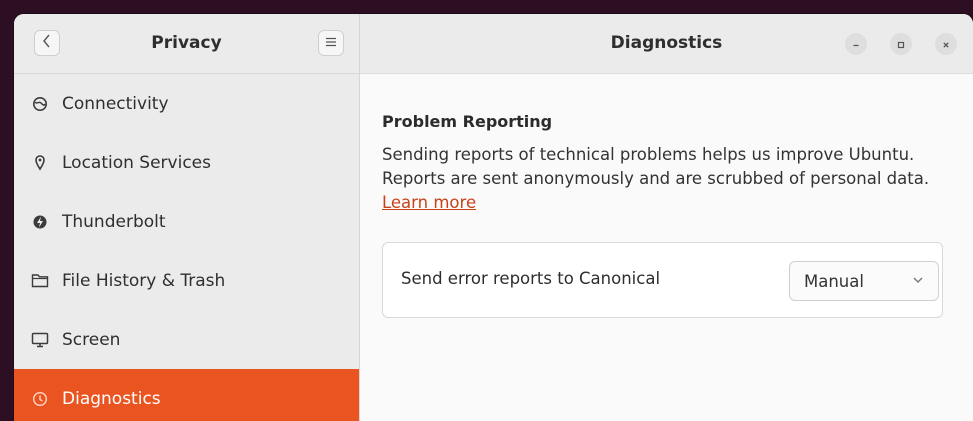 This screenshot has height=421, width=973. I want to click on section-title: Problem Reporting, so click(467, 121).